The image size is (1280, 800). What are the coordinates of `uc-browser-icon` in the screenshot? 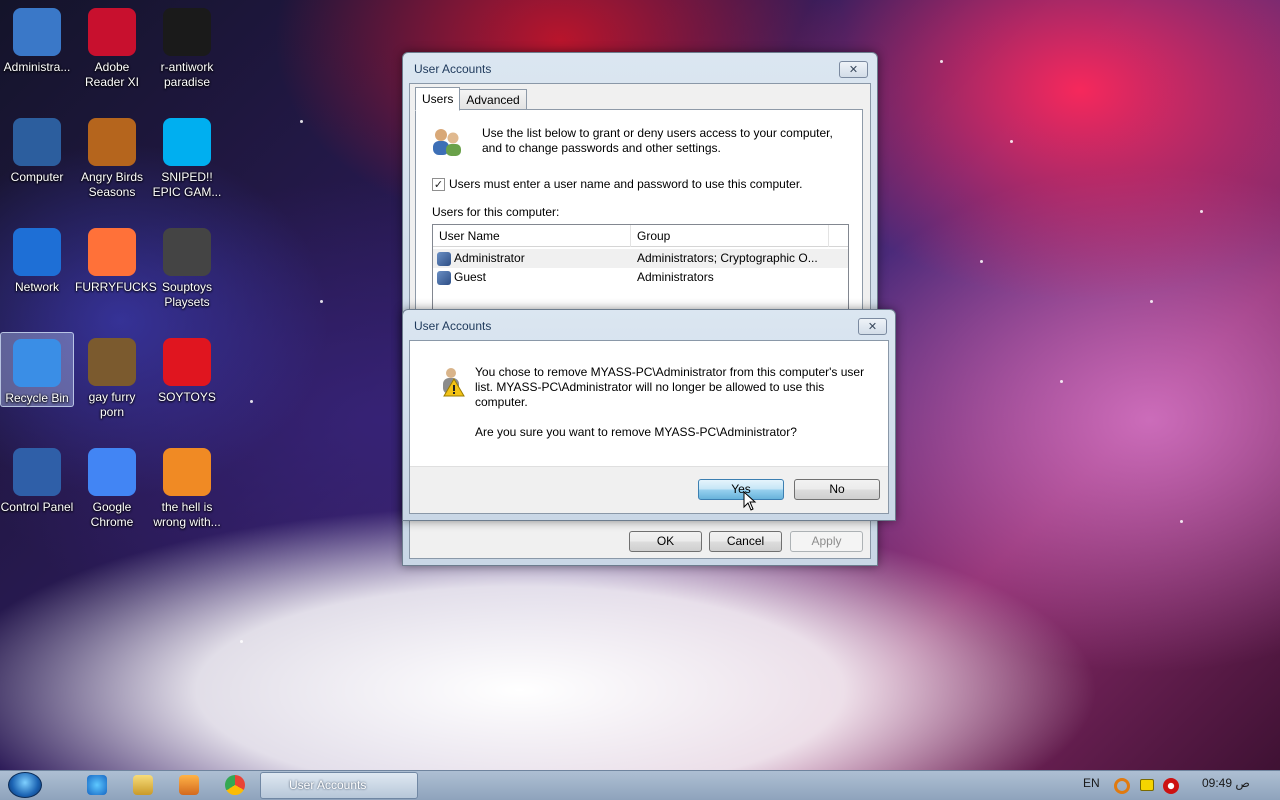 It's located at (187, 472).